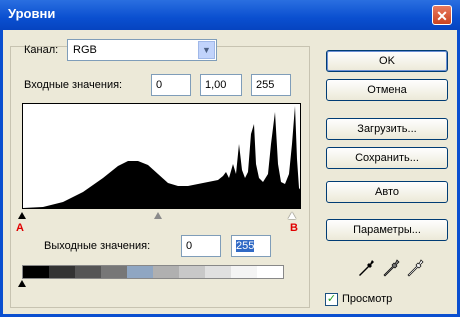  What do you see at coordinates (367, 268) in the screenshot?
I see `black-eyedropper-icon` at bounding box center [367, 268].